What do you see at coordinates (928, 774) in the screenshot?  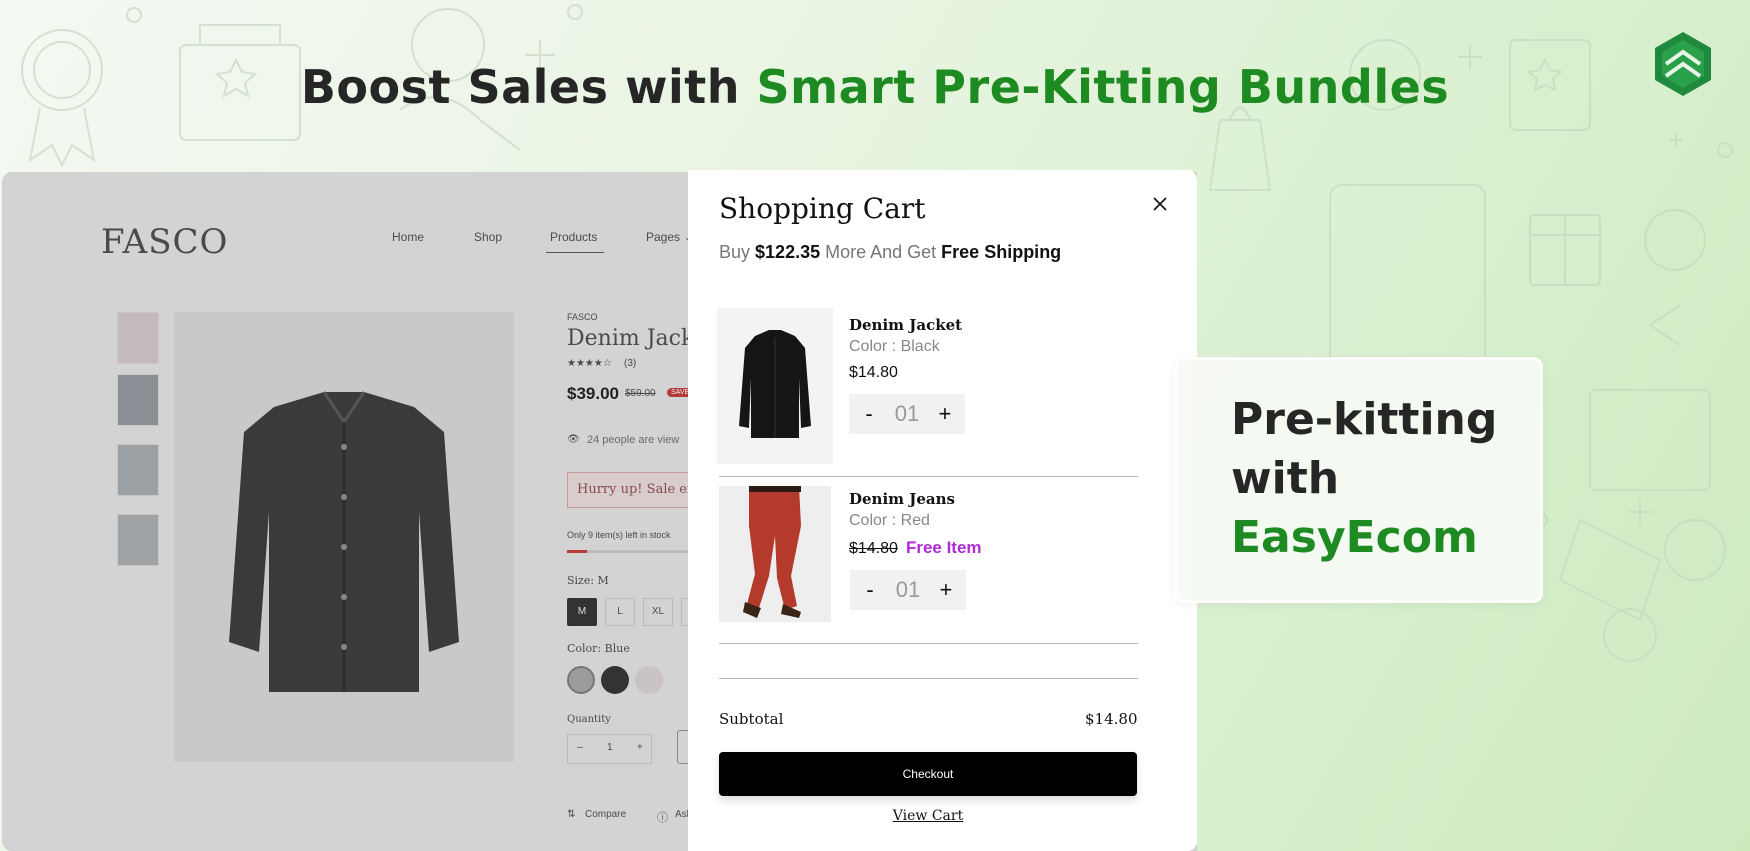 I see `checkout-button: Checkout` at bounding box center [928, 774].